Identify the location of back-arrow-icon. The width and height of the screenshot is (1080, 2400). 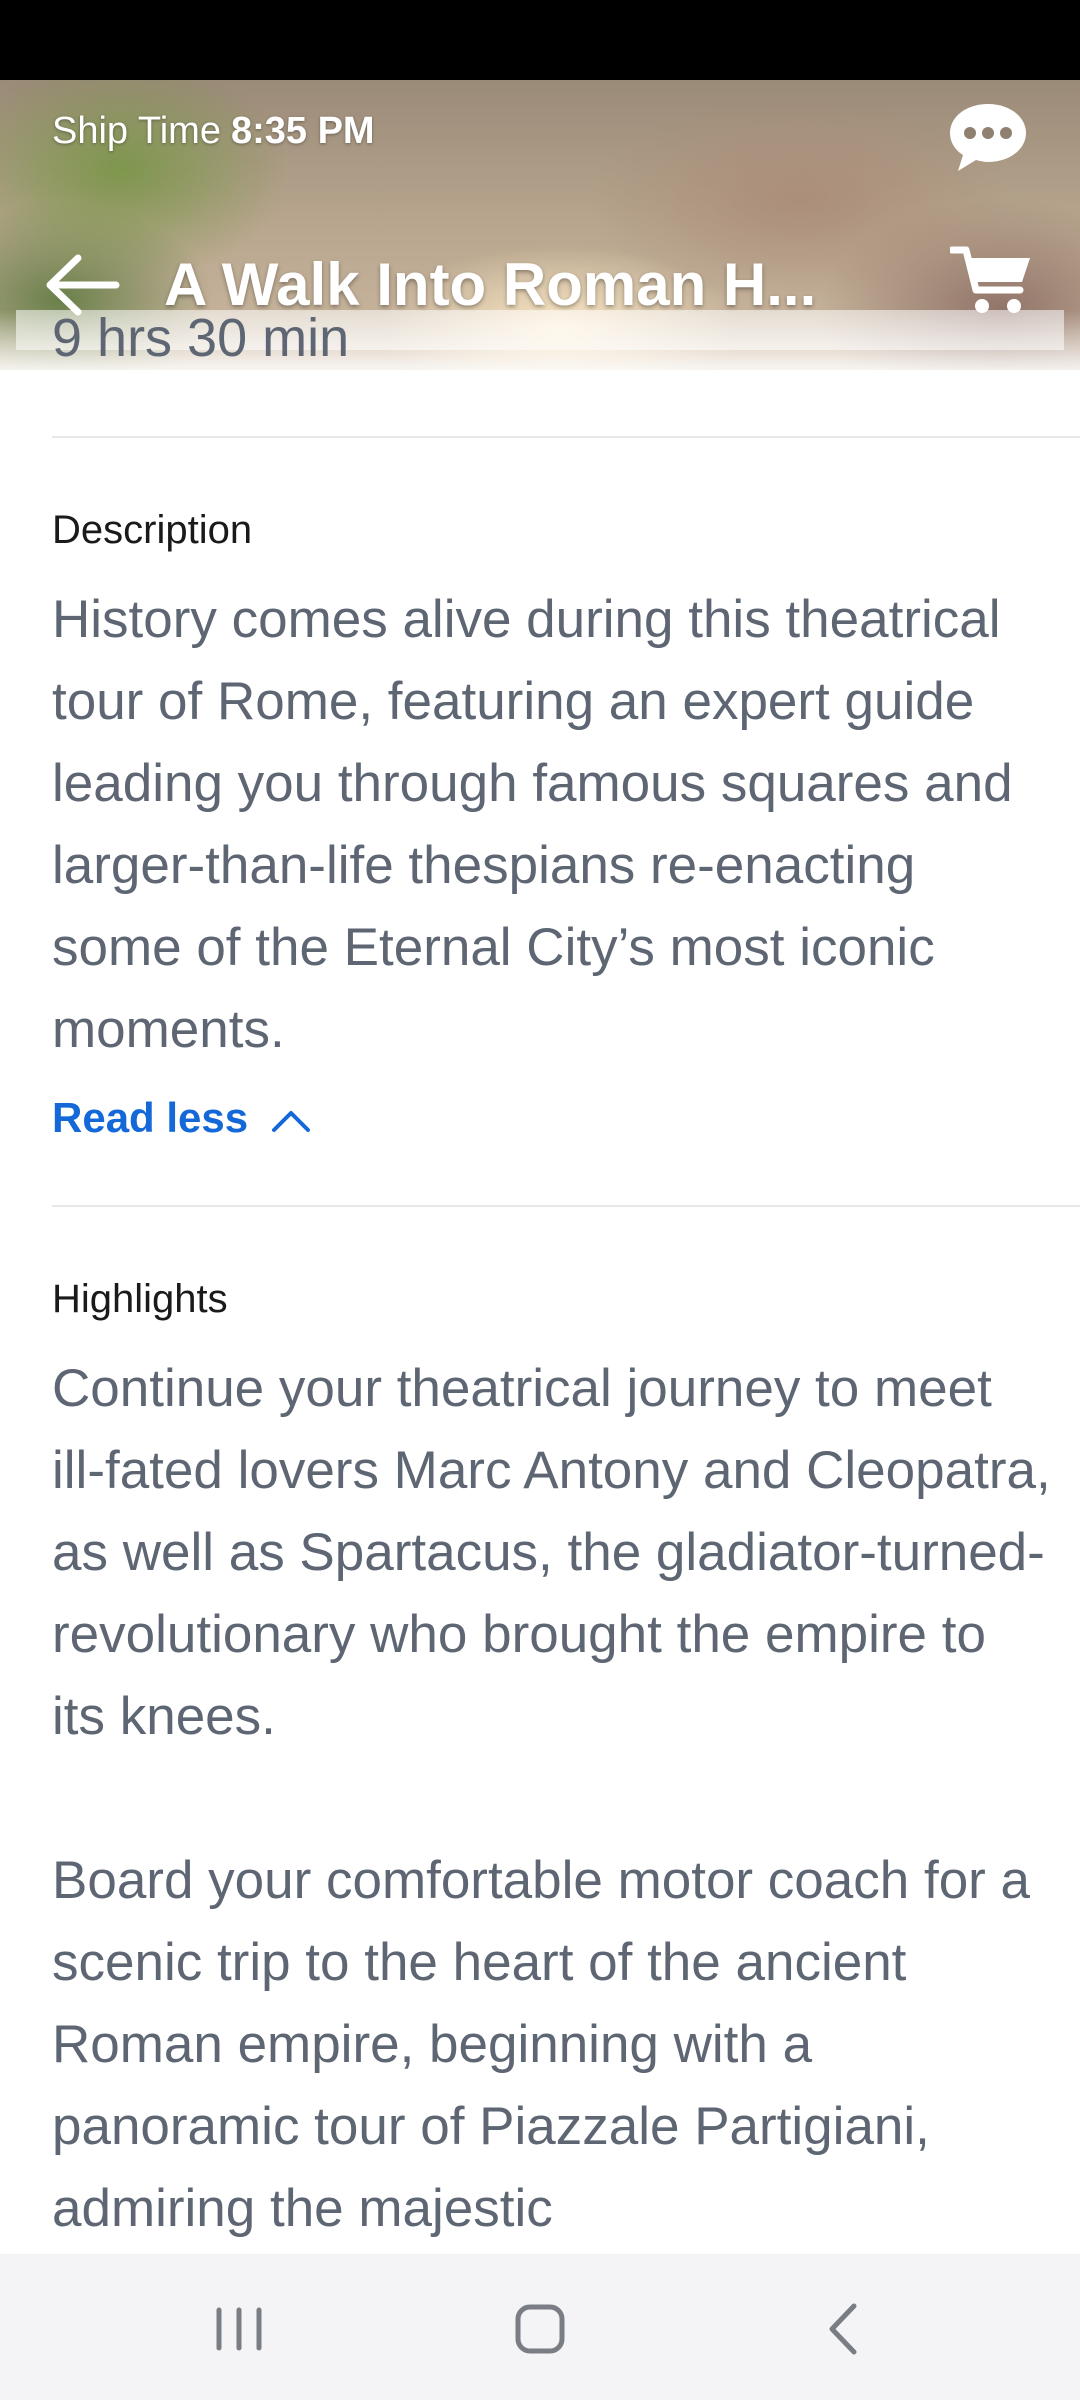
(83, 285).